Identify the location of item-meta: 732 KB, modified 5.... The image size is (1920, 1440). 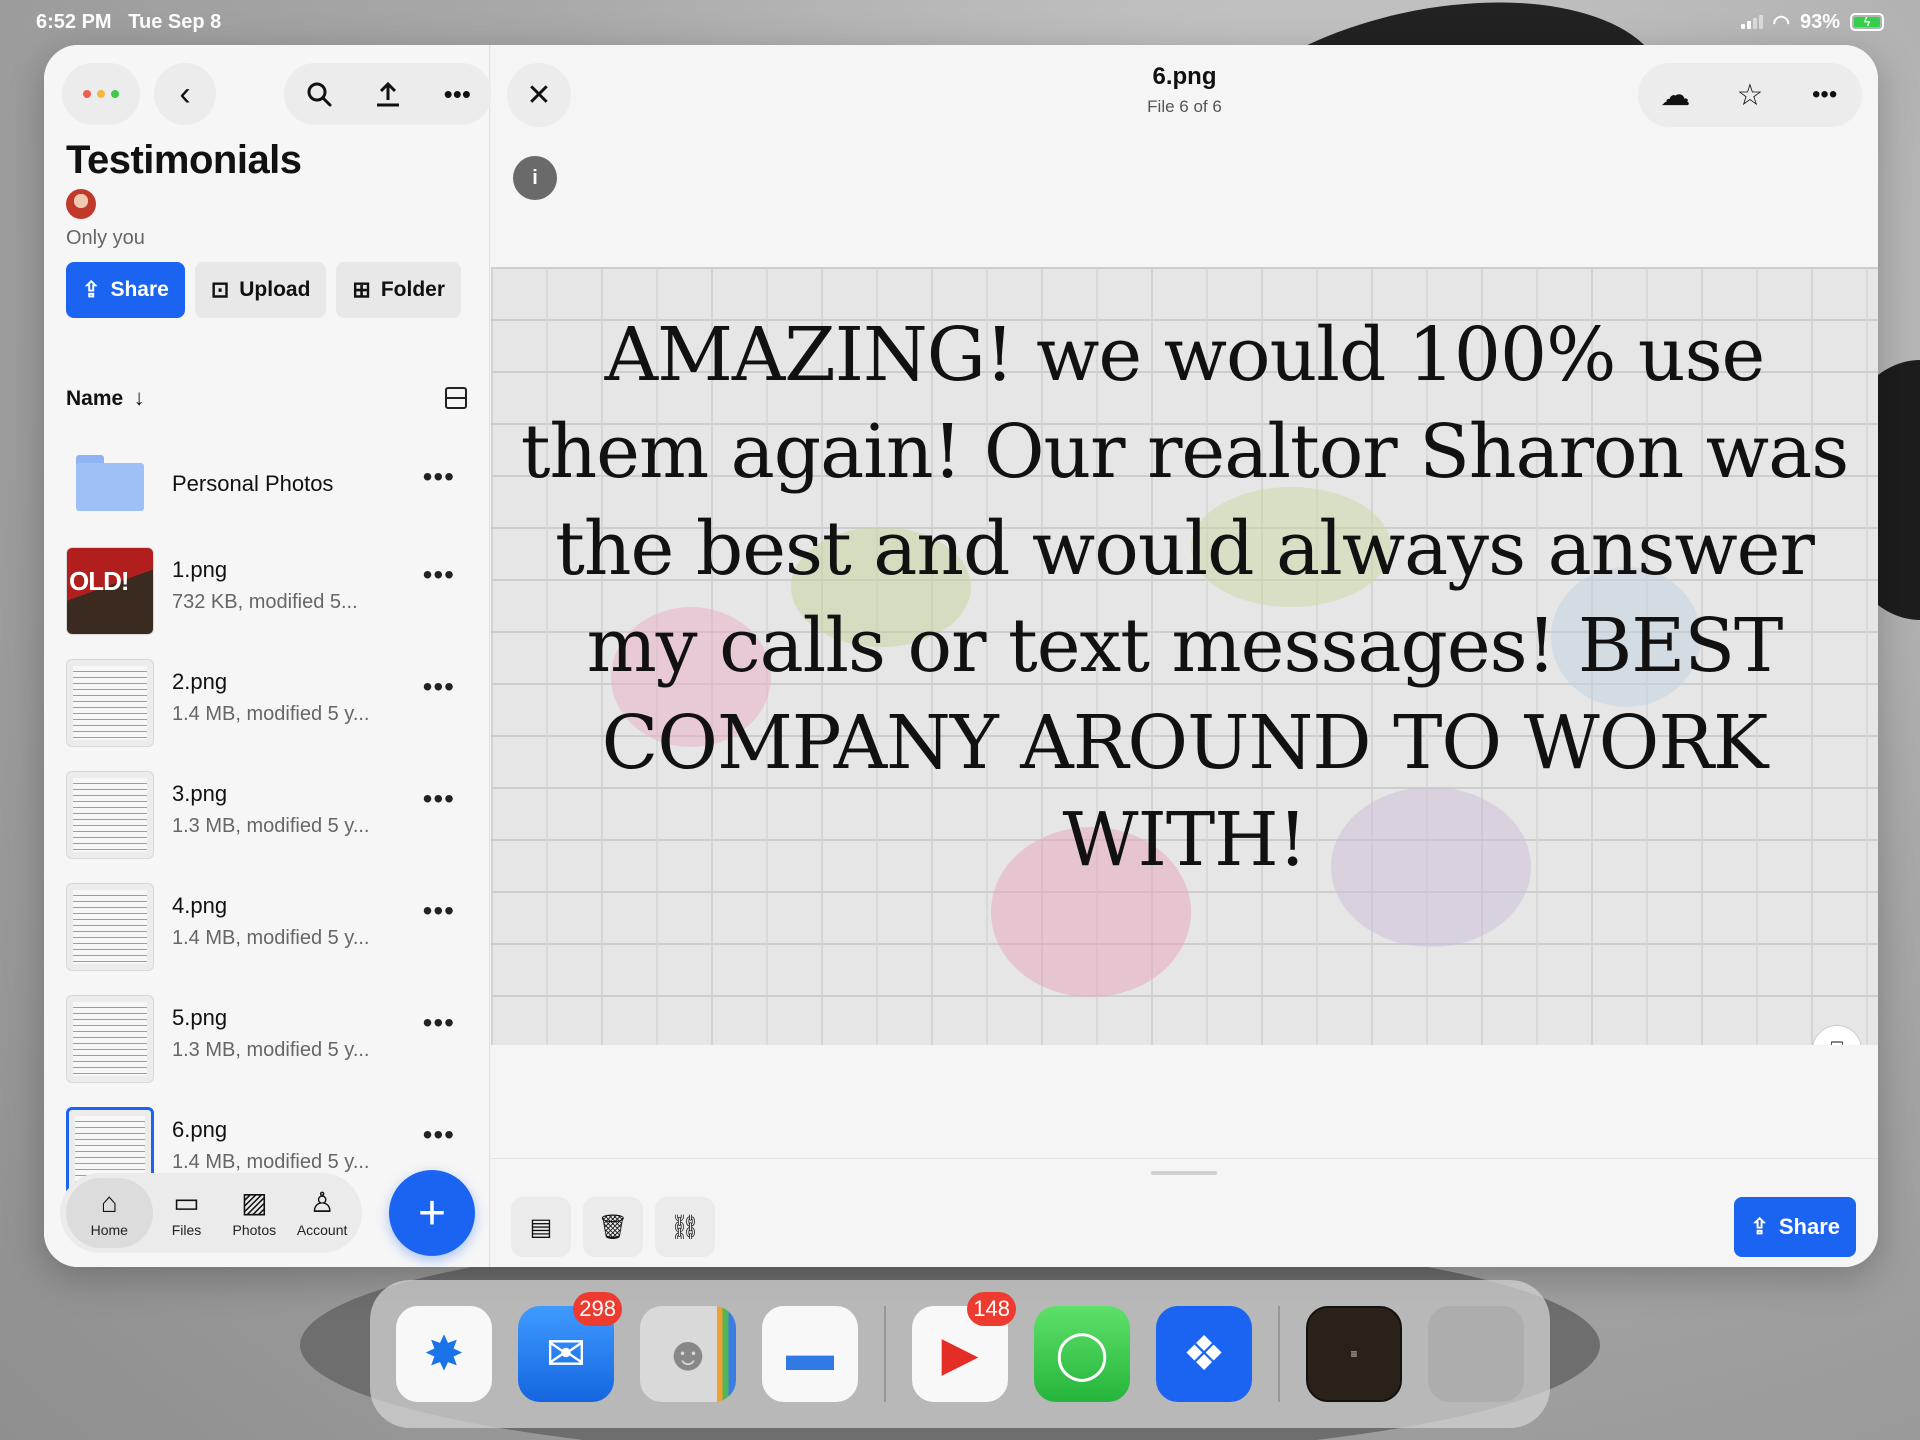
(265, 602).